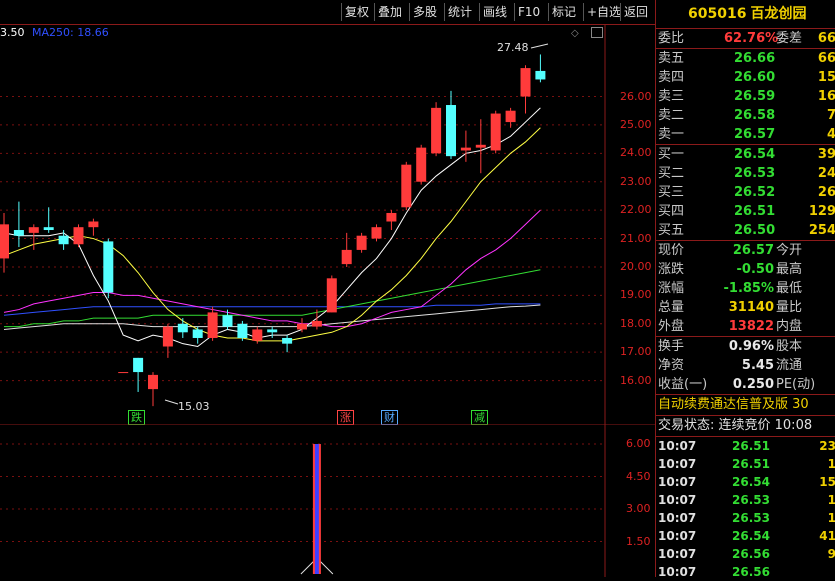 This screenshot has height=581, width=835. Describe the element at coordinates (789, 38) in the screenshot. I see `weicha-label: 委差` at that location.